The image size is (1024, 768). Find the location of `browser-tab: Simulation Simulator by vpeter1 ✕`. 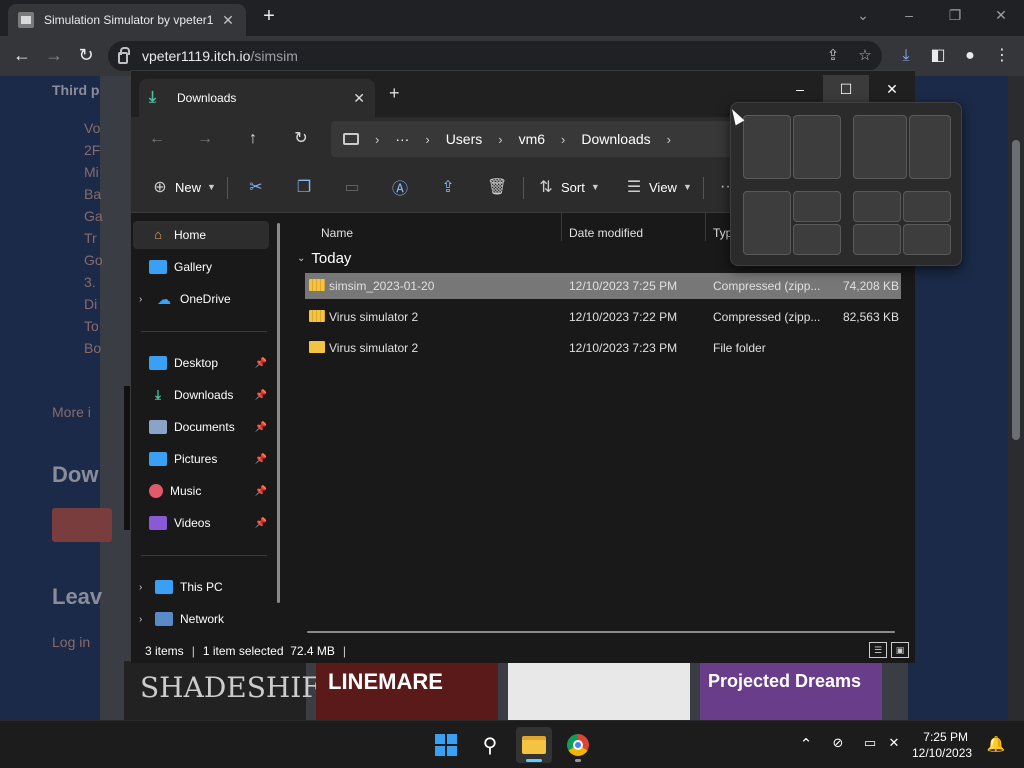

browser-tab: Simulation Simulator by vpeter1 ✕ is located at coordinates (127, 20).